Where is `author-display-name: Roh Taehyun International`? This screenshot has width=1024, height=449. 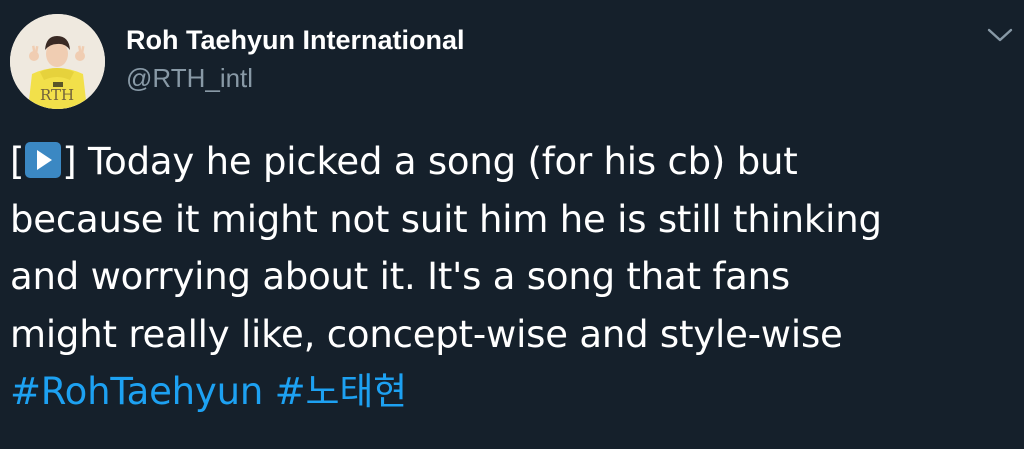 author-display-name: Roh Taehyun International is located at coordinates (295, 40).